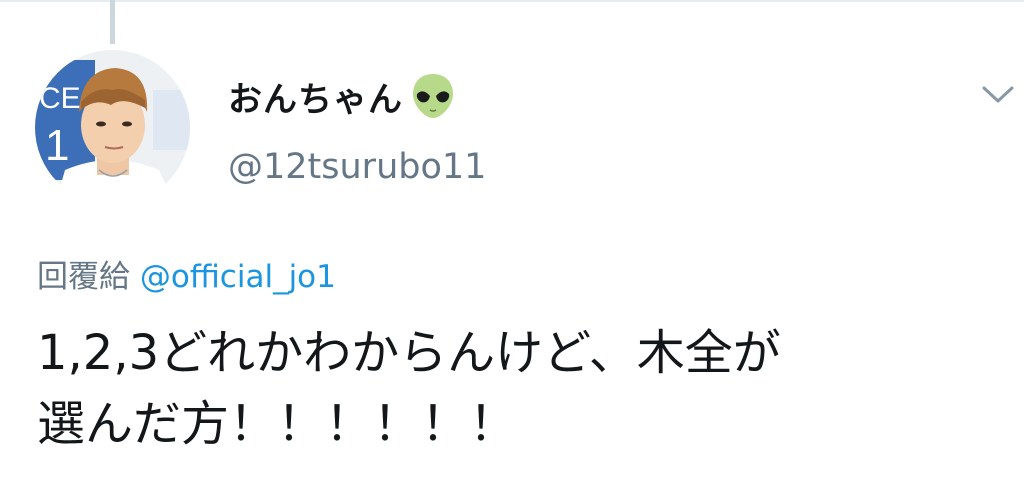  Describe the element at coordinates (315, 96) in the screenshot. I see `display-name: おんちゃん` at that location.